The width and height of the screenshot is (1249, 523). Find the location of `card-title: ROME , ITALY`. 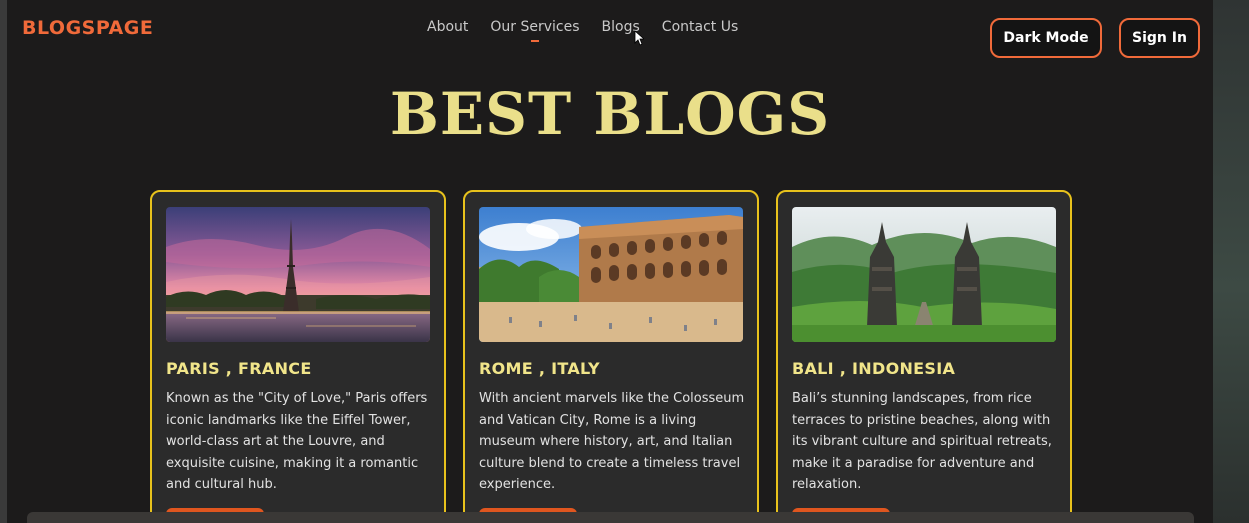

card-title: ROME , ITALY is located at coordinates (539, 368).